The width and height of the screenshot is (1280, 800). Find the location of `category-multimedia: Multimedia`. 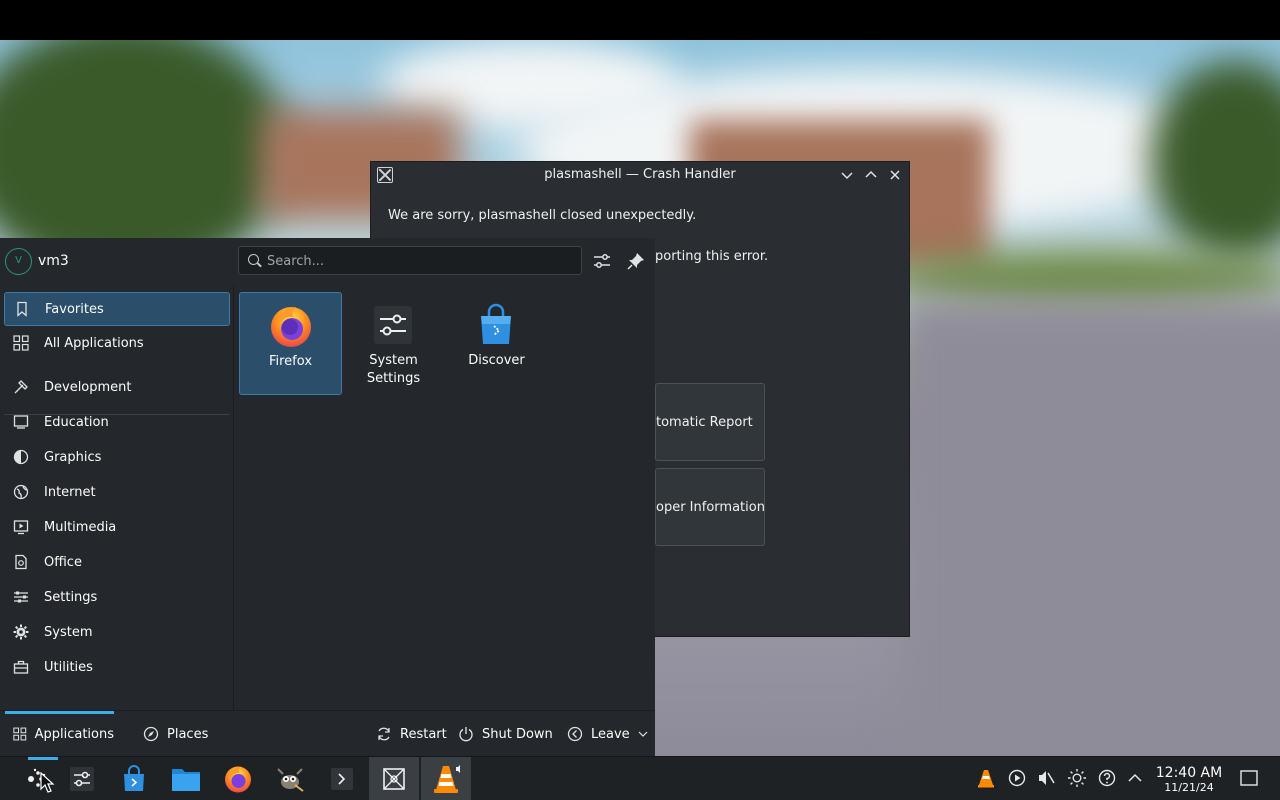

category-multimedia: Multimedia is located at coordinates (117, 528).